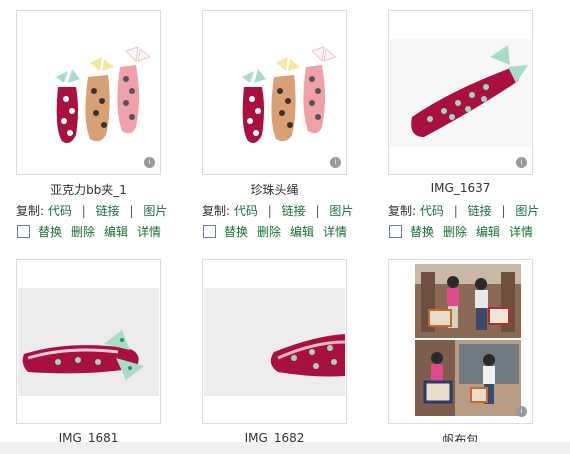 The width and height of the screenshot is (570, 454). Describe the element at coordinates (285, 448) in the screenshot. I see `horizontal-scrollbar` at that location.